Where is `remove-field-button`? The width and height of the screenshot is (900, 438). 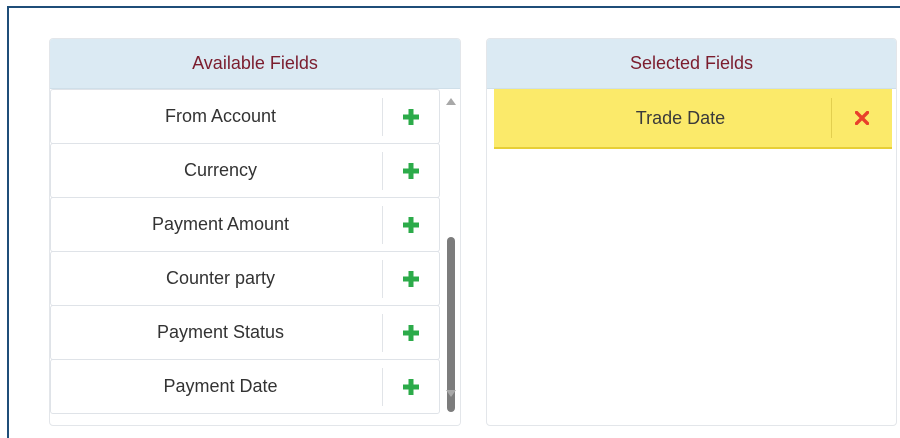 remove-field-button is located at coordinates (862, 118).